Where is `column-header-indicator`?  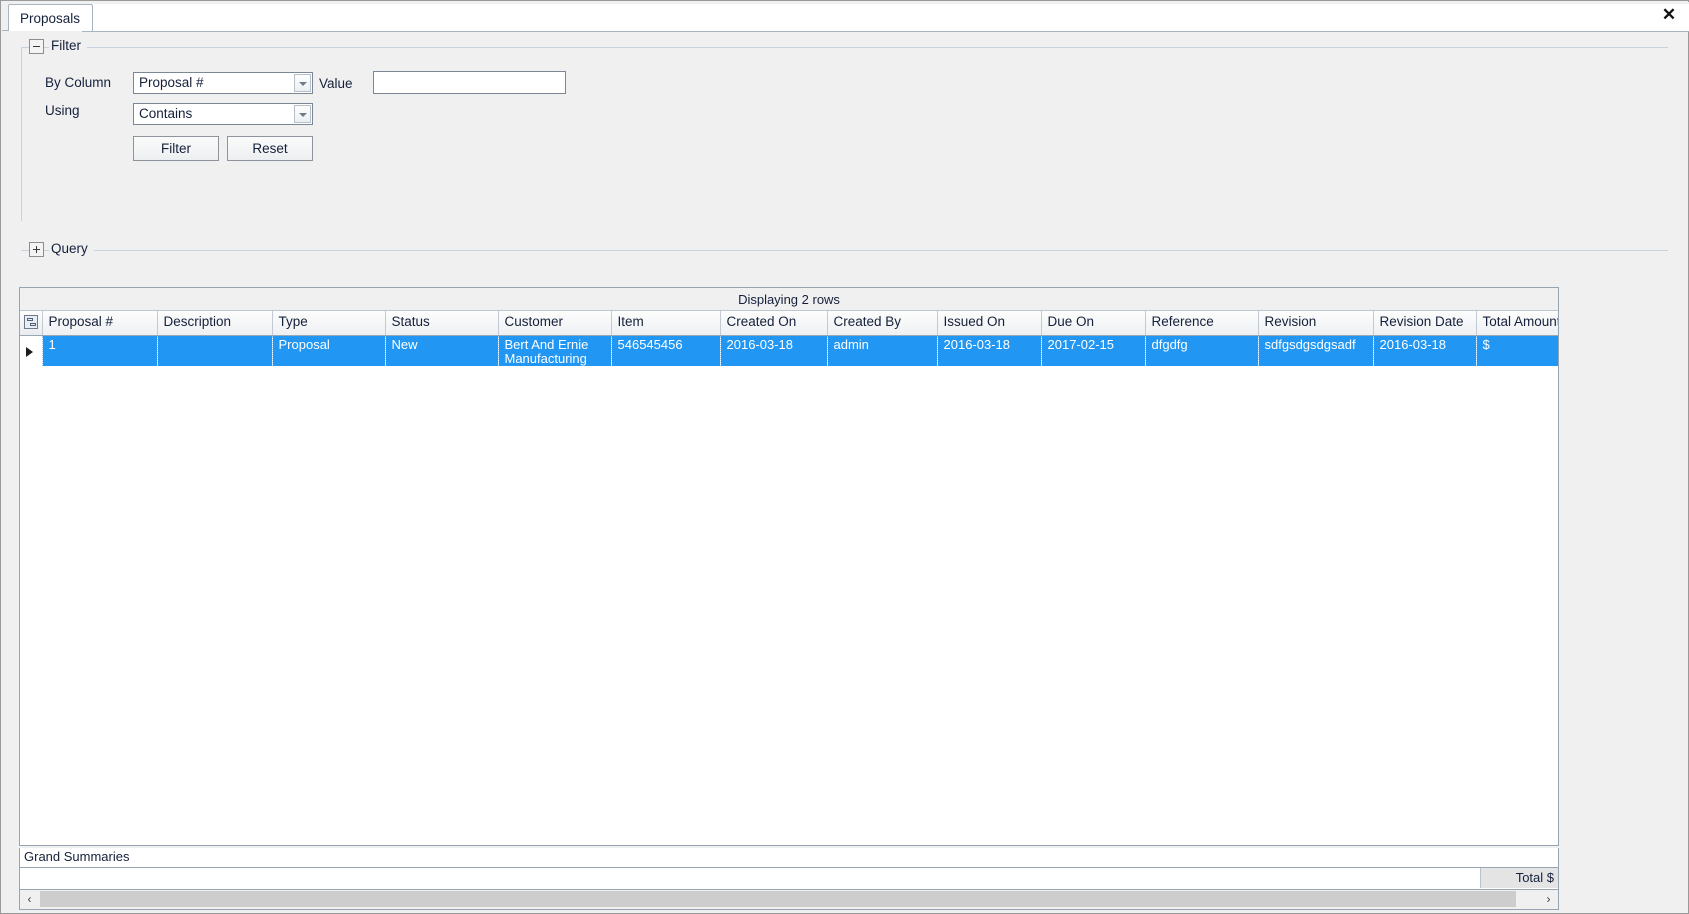
column-header-indicator is located at coordinates (31, 323).